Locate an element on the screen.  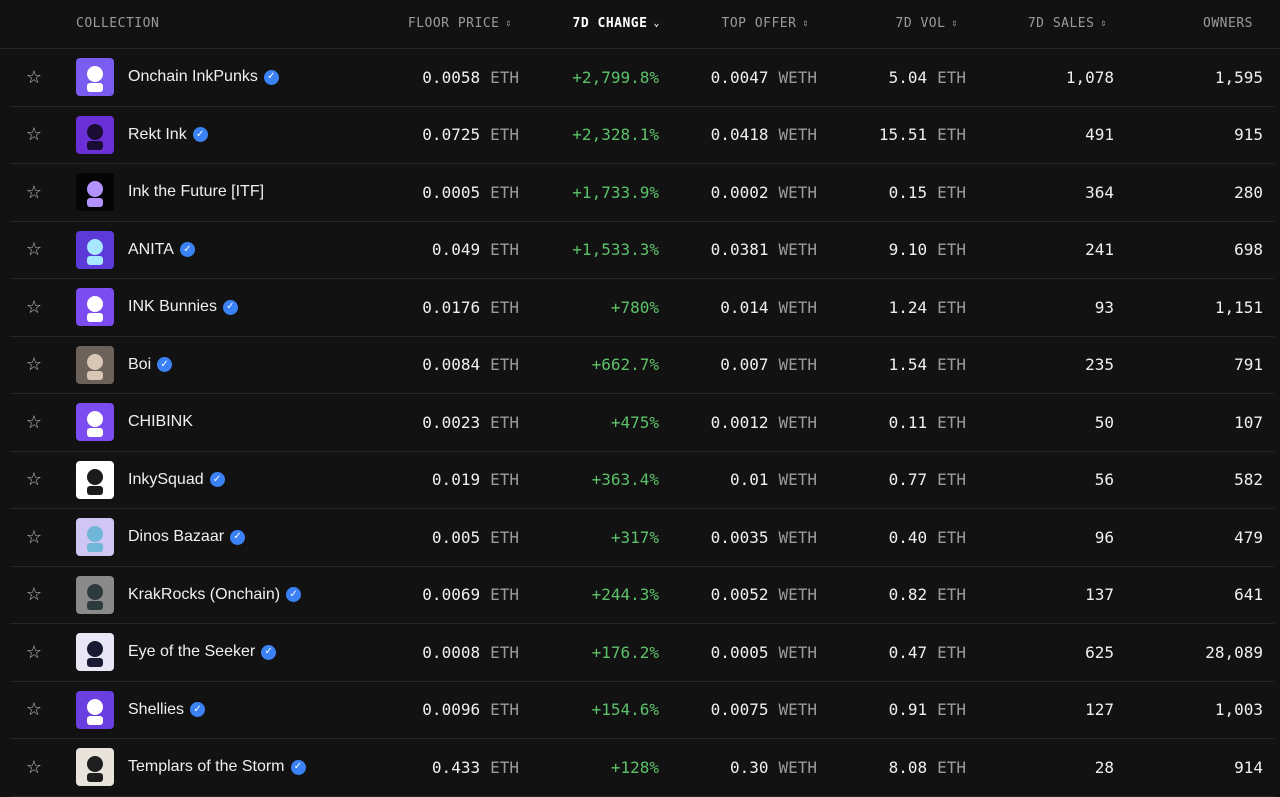
collection-name: Templars of the Storm ✓ is located at coordinates (217, 767).